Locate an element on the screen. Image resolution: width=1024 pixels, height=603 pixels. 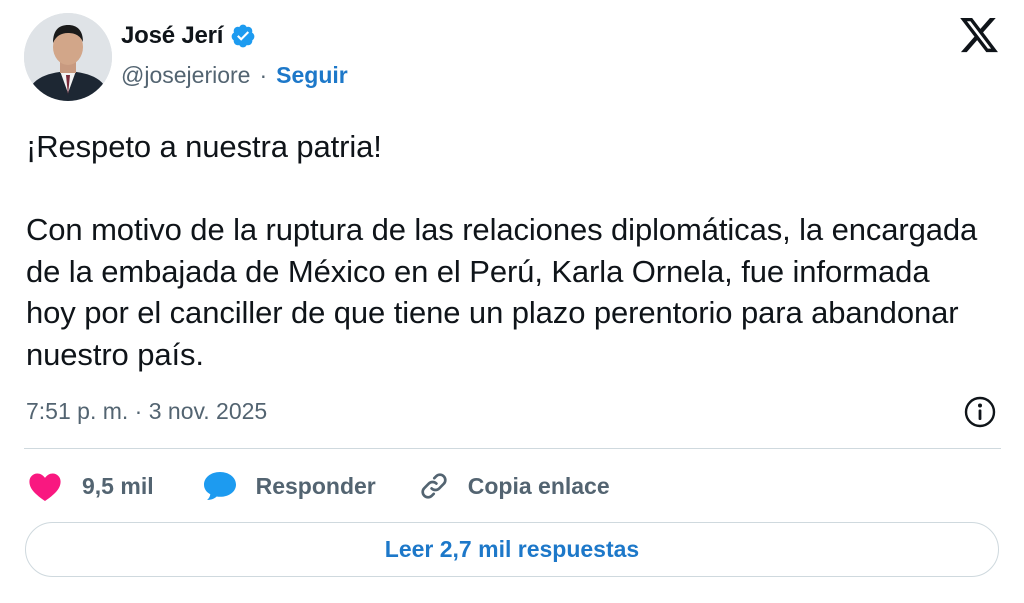
divider is located at coordinates (512, 448).